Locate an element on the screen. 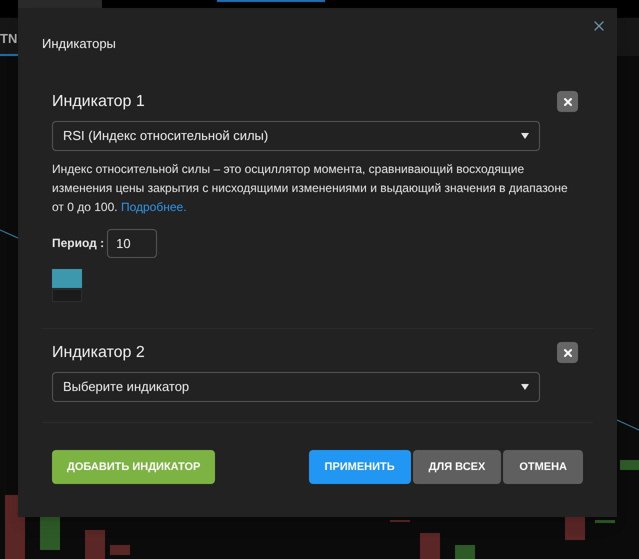  more-link: Подробнее. is located at coordinates (153, 207).